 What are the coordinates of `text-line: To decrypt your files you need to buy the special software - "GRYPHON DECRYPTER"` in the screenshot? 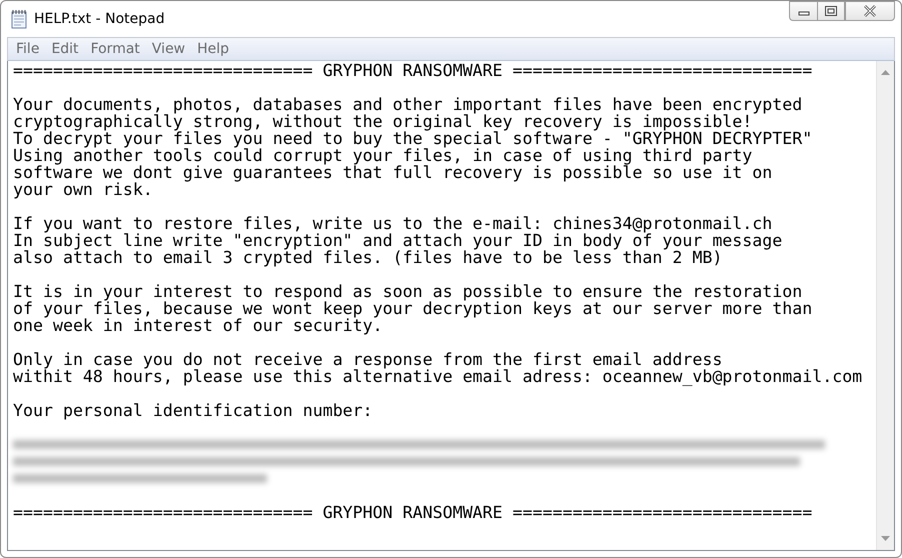 It's located at (413, 138).